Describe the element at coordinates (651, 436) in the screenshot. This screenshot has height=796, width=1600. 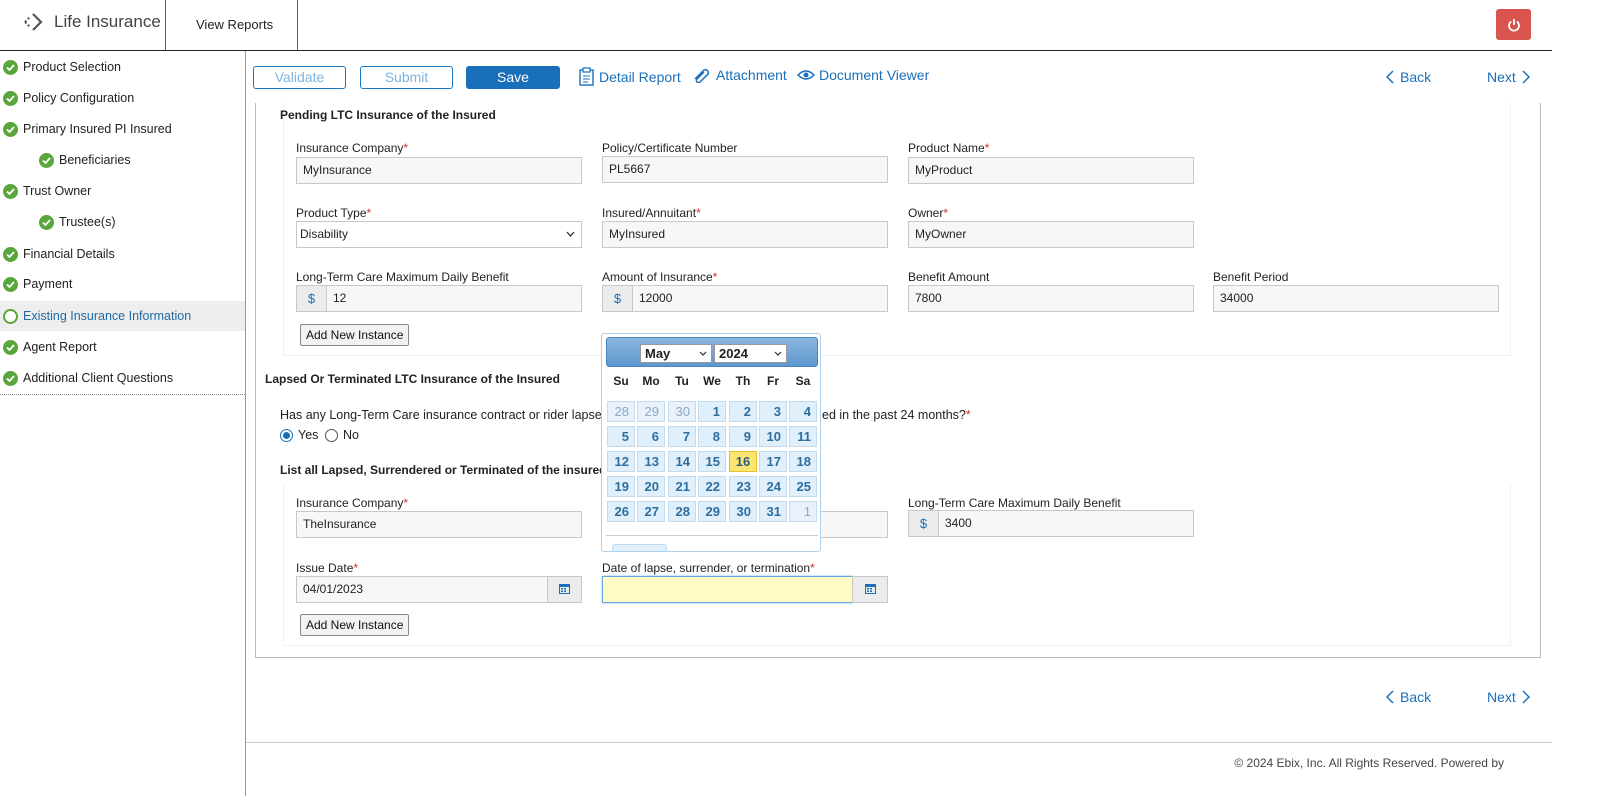
I see `calendar-day: 6` at that location.